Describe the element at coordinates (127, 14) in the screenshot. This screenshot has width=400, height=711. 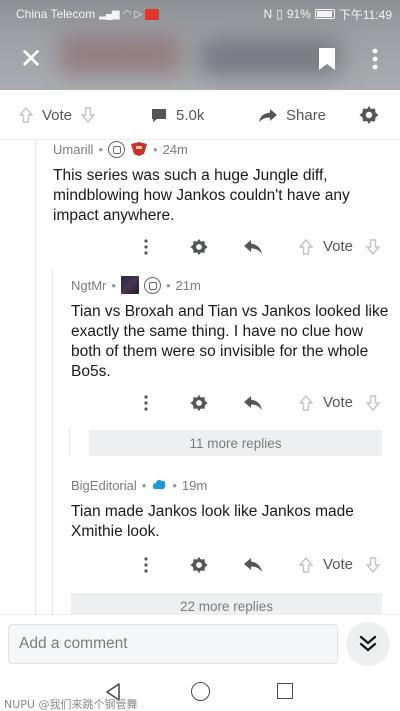
I see `wifi-icon: ◠` at that location.